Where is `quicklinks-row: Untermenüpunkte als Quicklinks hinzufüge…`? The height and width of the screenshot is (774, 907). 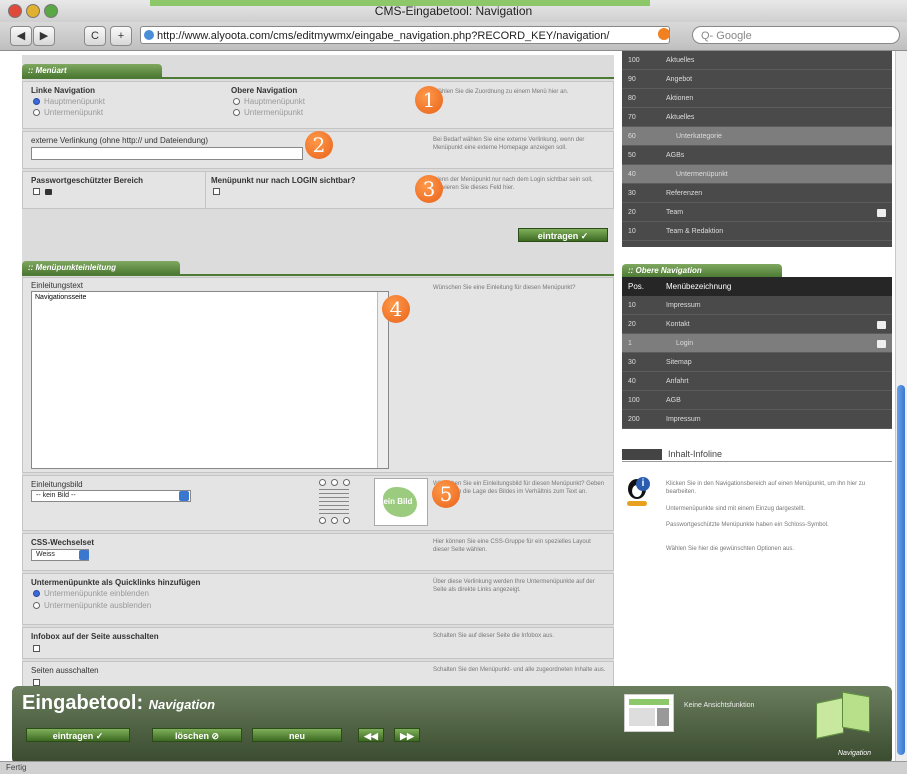
quicklinks-row: Untermenüpunkte als Quicklinks hinzufüge… is located at coordinates (318, 599).